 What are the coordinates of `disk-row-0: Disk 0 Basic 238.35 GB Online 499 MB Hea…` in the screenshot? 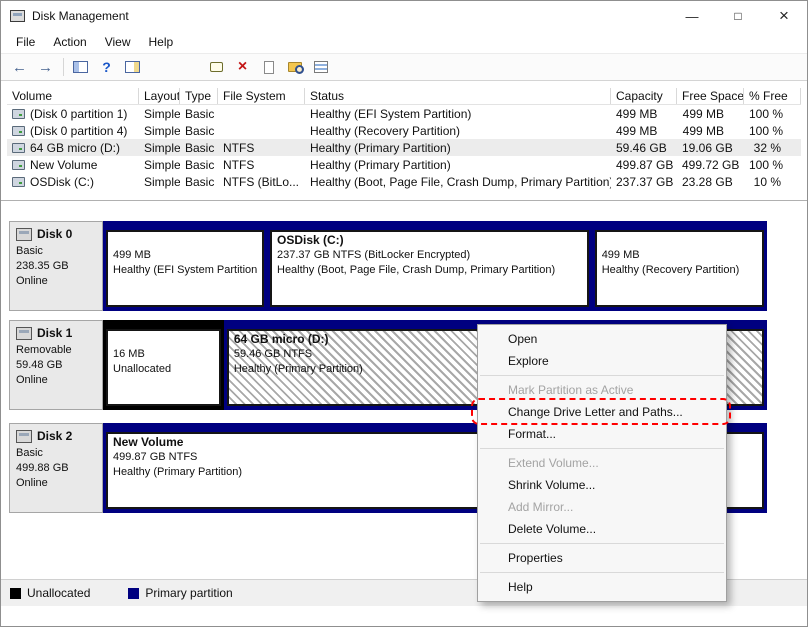 It's located at (388, 266).